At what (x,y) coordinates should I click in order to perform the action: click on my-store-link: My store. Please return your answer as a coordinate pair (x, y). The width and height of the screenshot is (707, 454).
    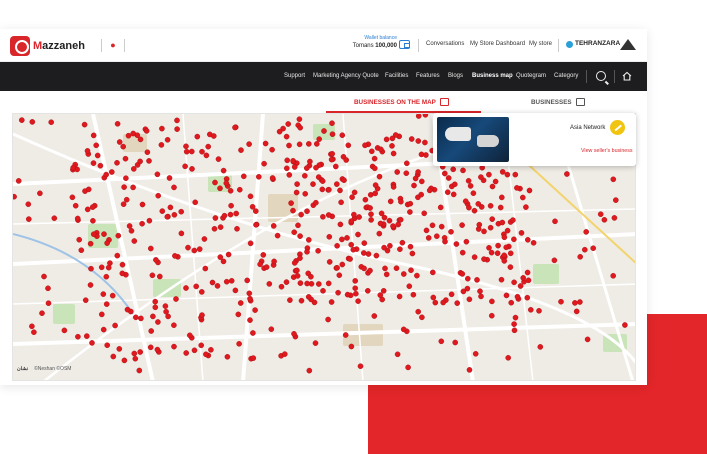
    Looking at the image, I should click on (540, 44).